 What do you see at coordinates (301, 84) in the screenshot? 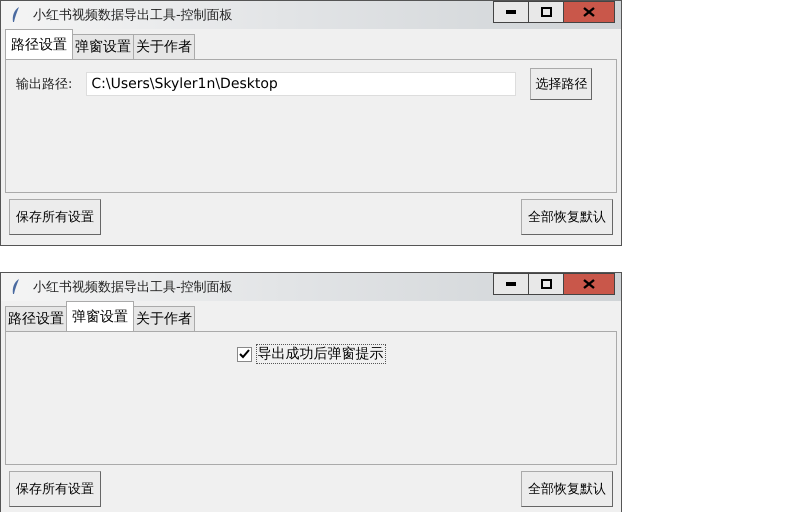
I see `path-field: C:\Users\Skyler1n\Desktop` at bounding box center [301, 84].